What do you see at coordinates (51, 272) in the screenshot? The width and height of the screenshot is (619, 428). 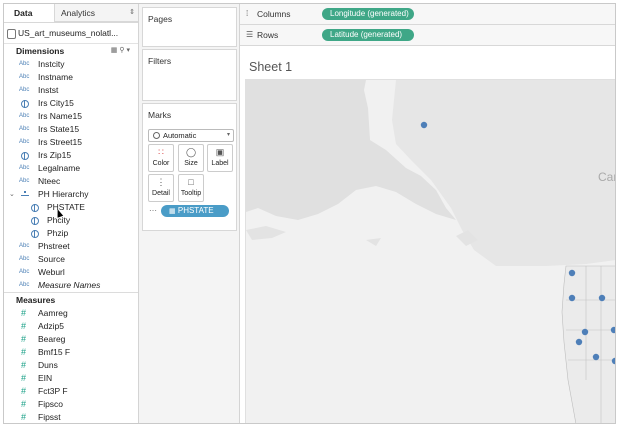 I see `dimension-field-label: Weburl` at bounding box center [51, 272].